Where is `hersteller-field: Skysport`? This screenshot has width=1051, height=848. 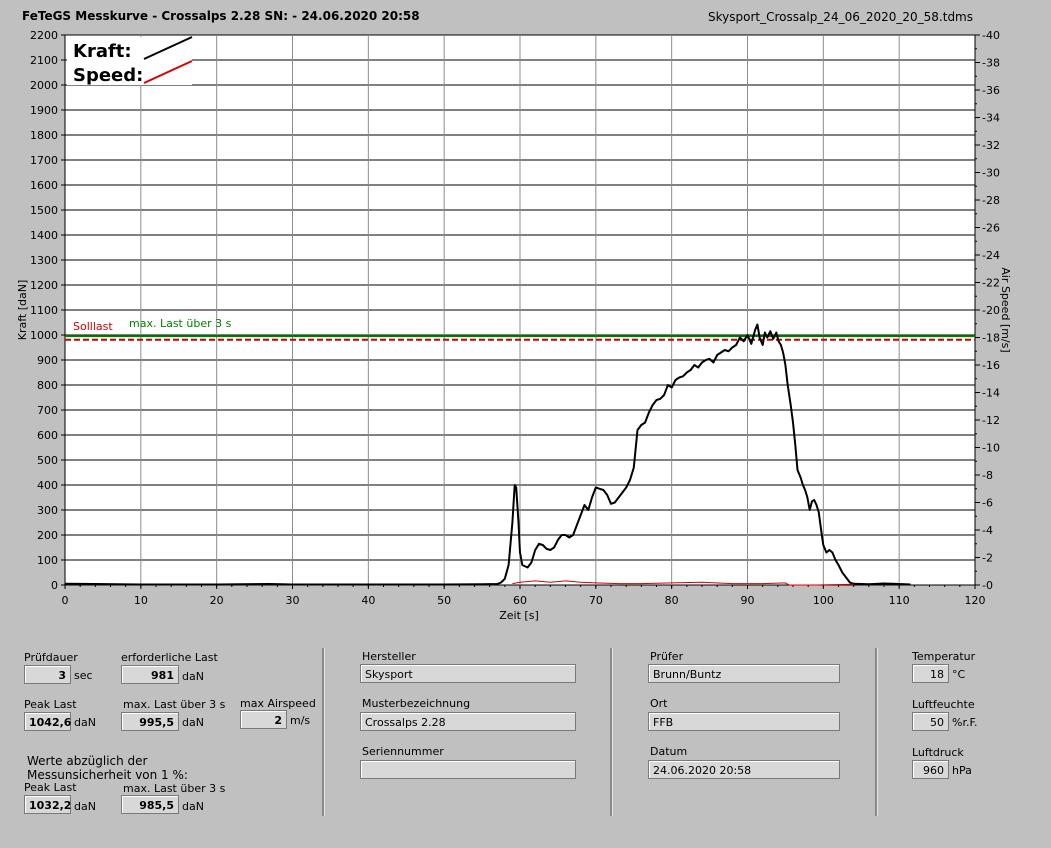 hersteller-field: Skysport is located at coordinates (468, 673).